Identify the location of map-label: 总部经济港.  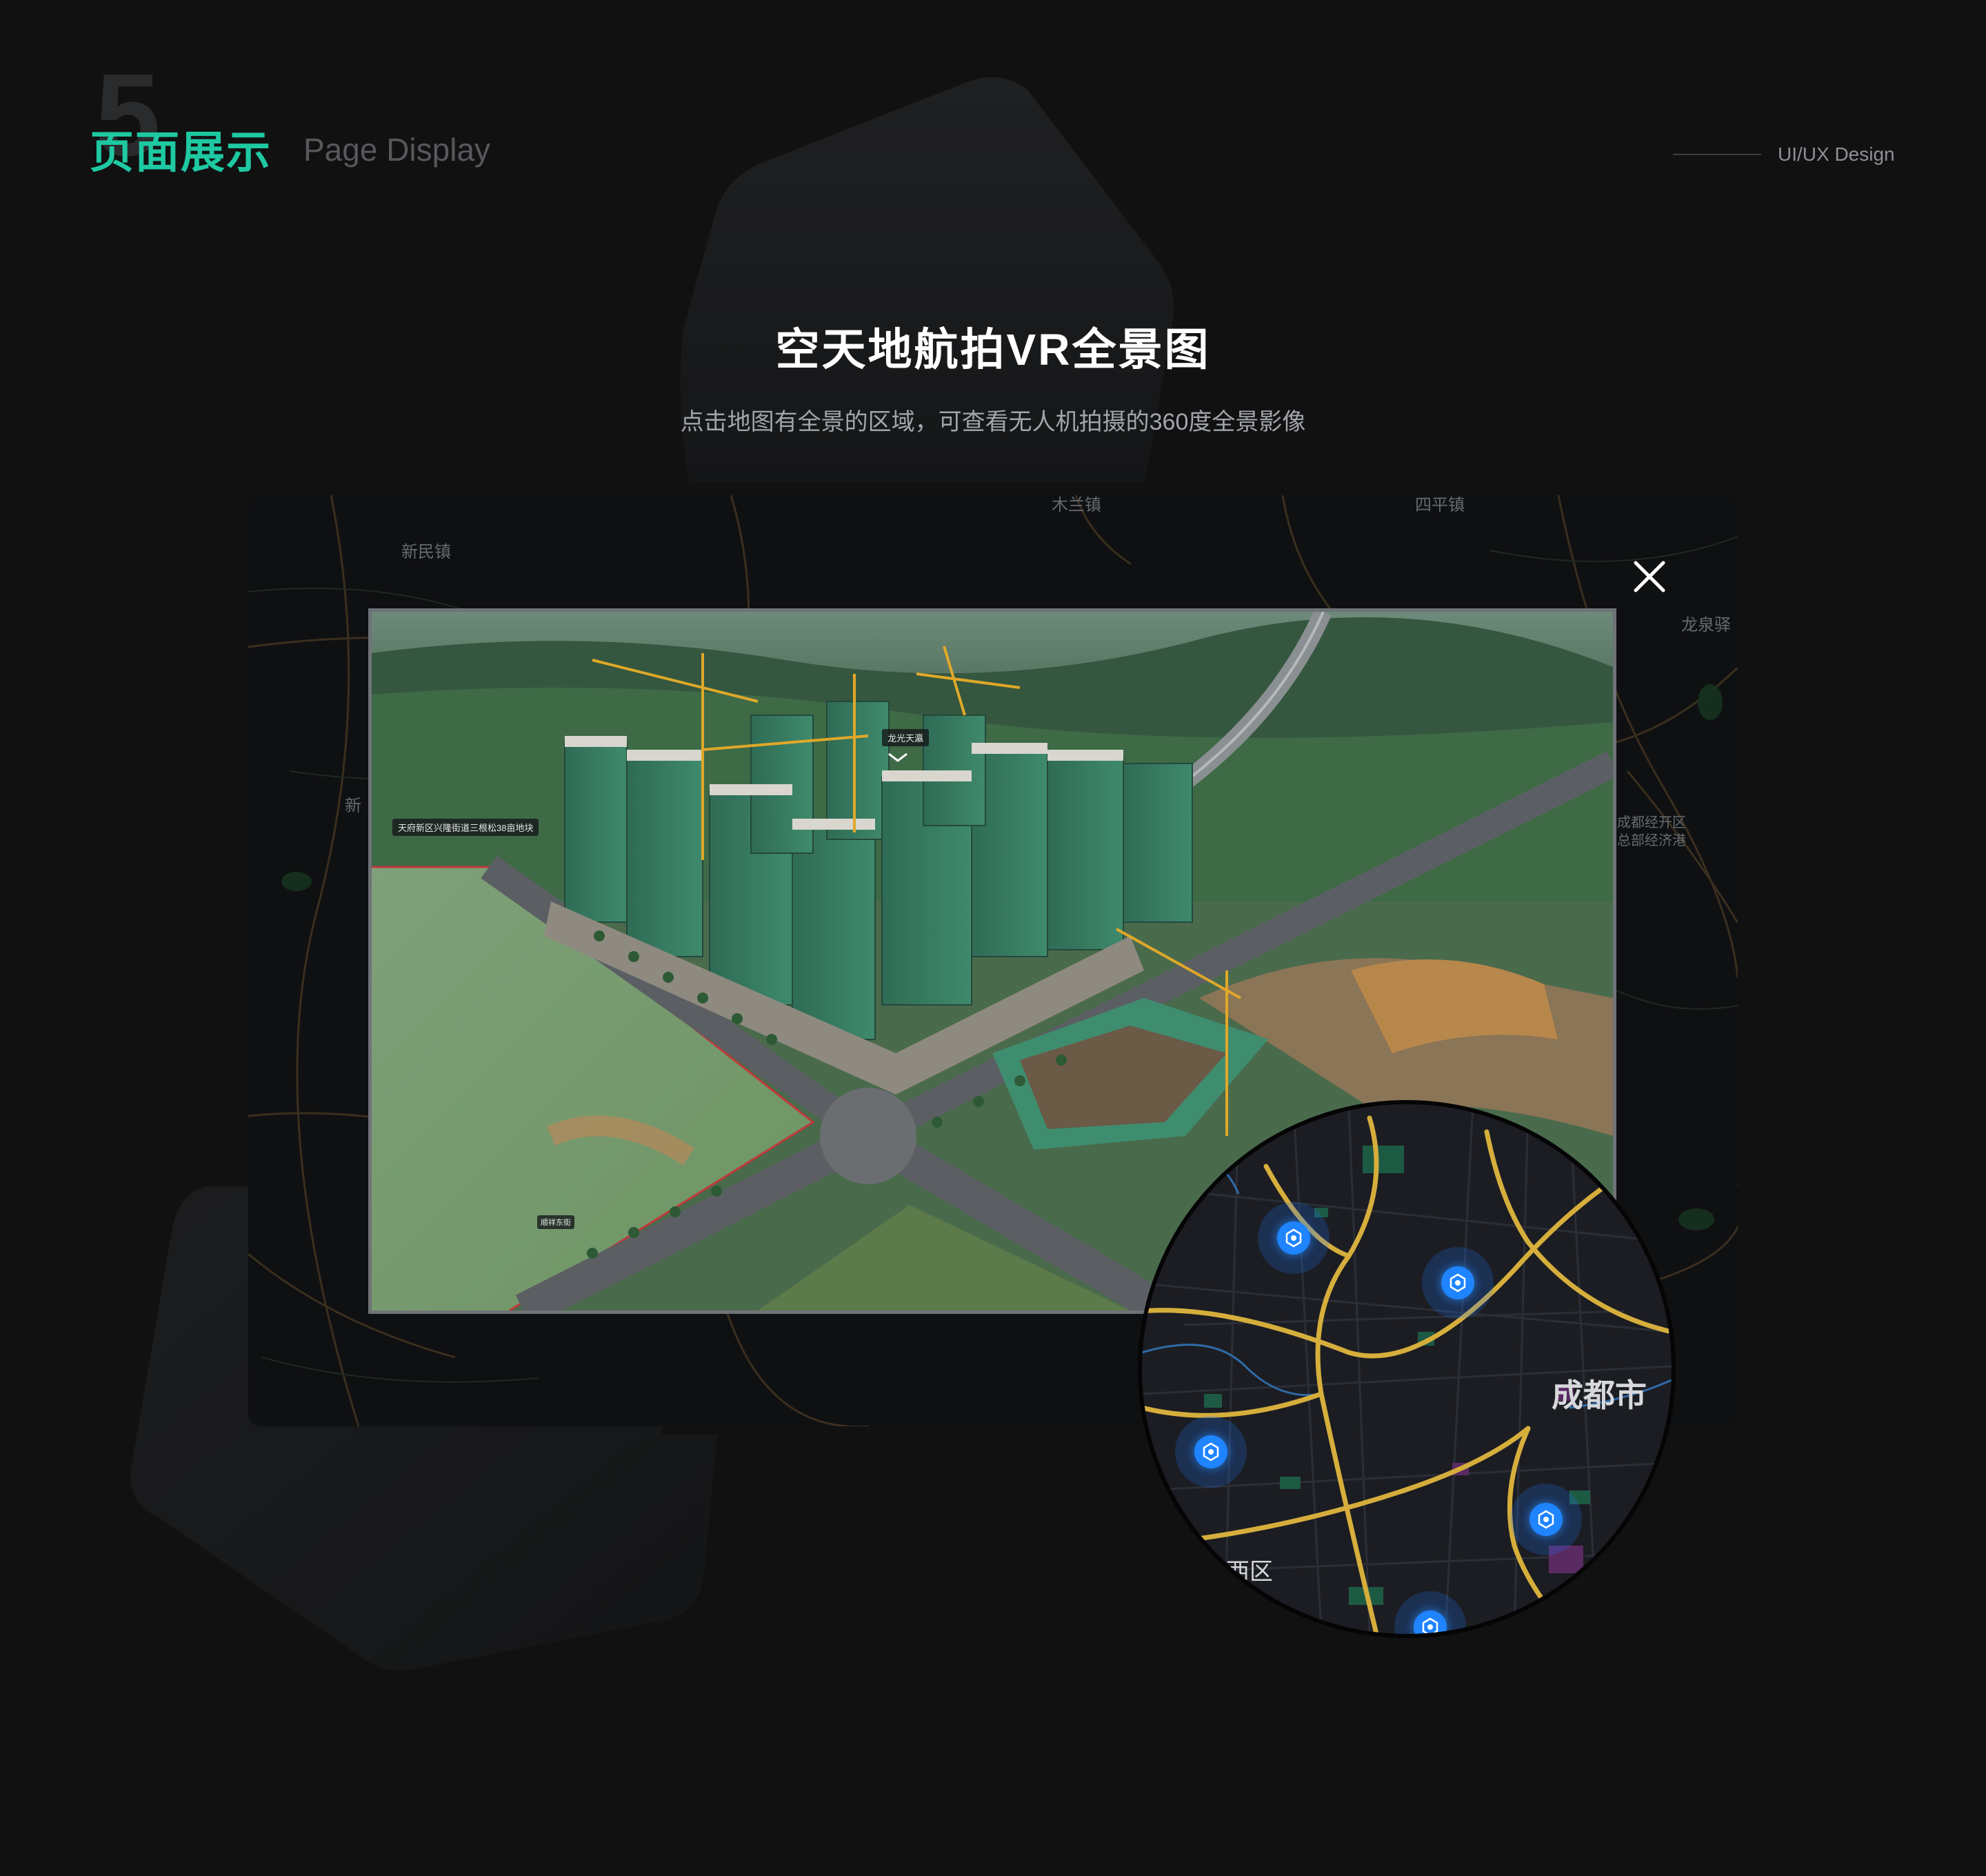
(1651, 840).